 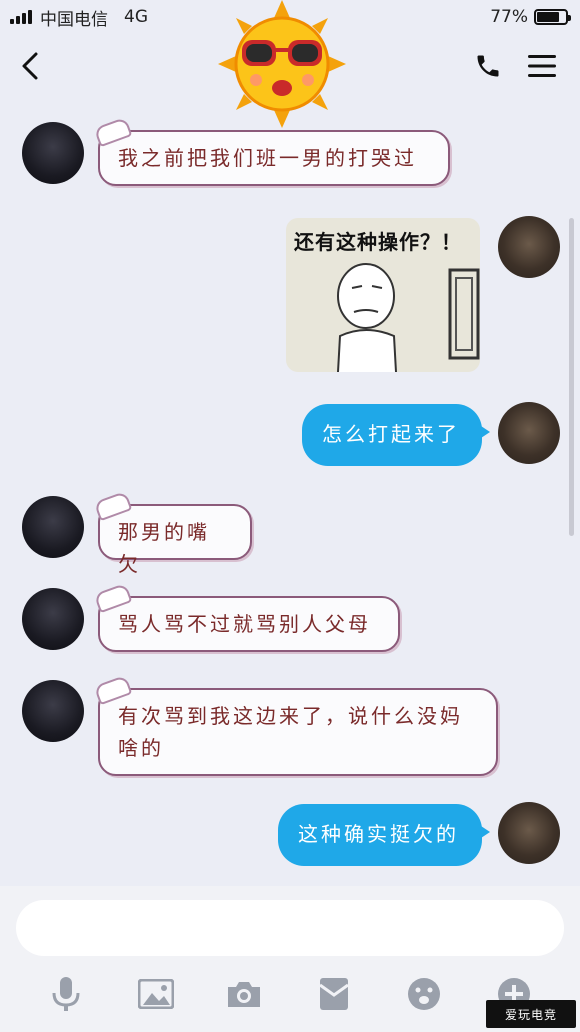 I want to click on network-type: 4G, so click(x=136, y=17).